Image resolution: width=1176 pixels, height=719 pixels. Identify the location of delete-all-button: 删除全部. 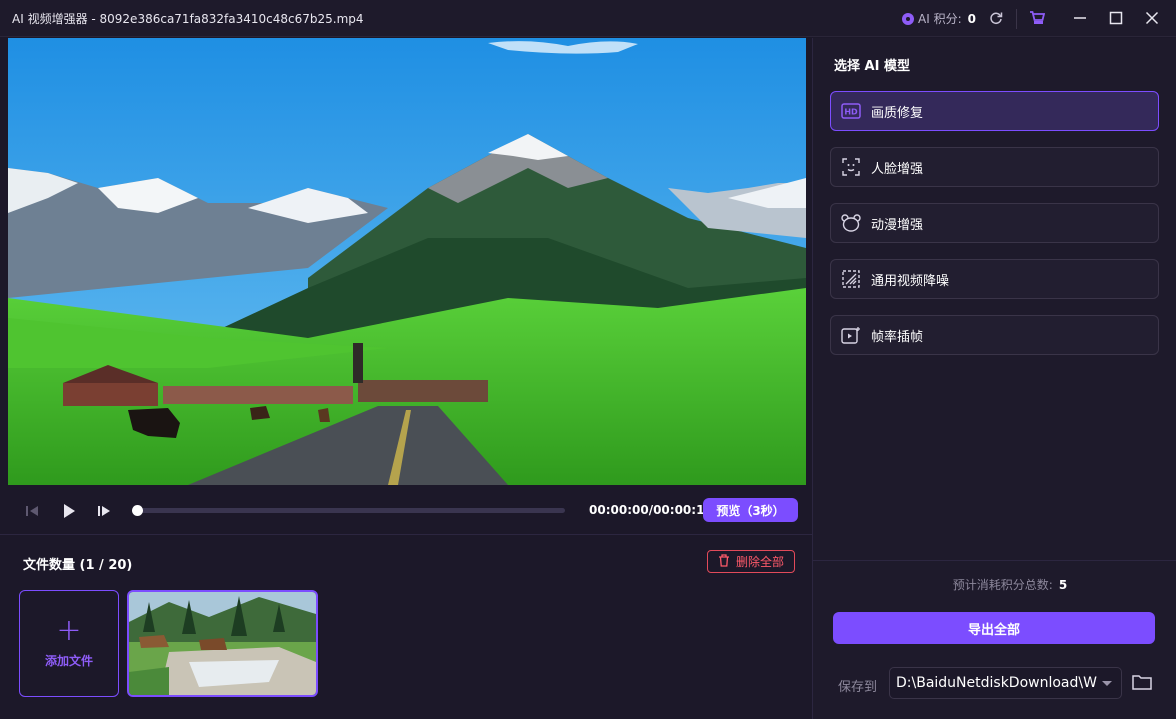
(751, 561).